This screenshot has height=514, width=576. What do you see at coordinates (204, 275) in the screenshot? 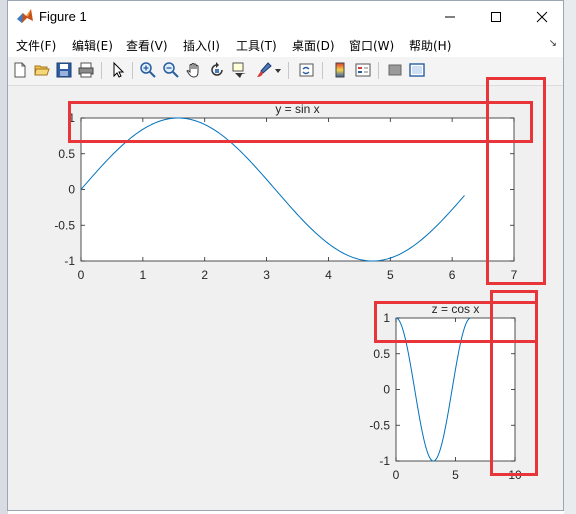
I see `x-tick-label: 2` at bounding box center [204, 275].